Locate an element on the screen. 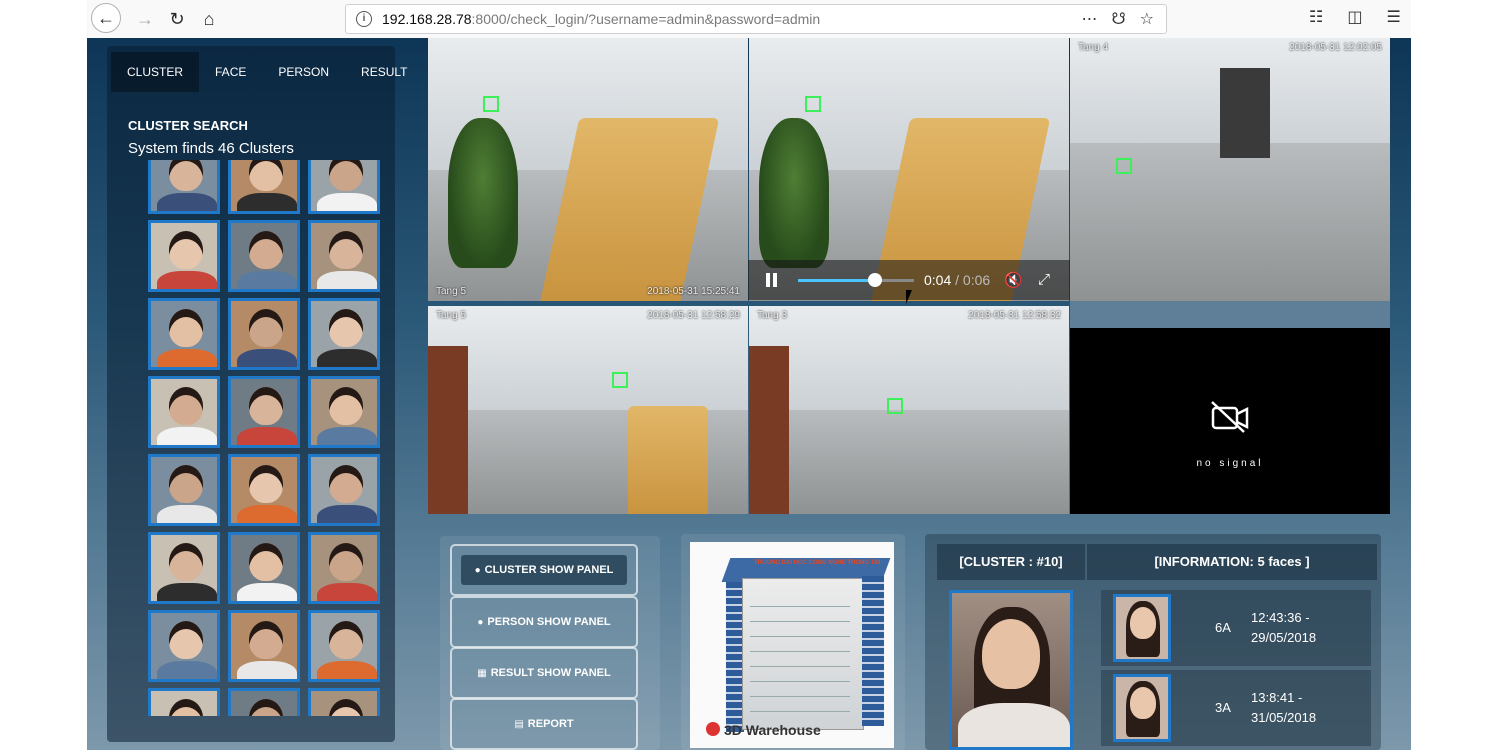 The width and height of the screenshot is (1500, 750). current-time: 0:04 is located at coordinates (938, 280).